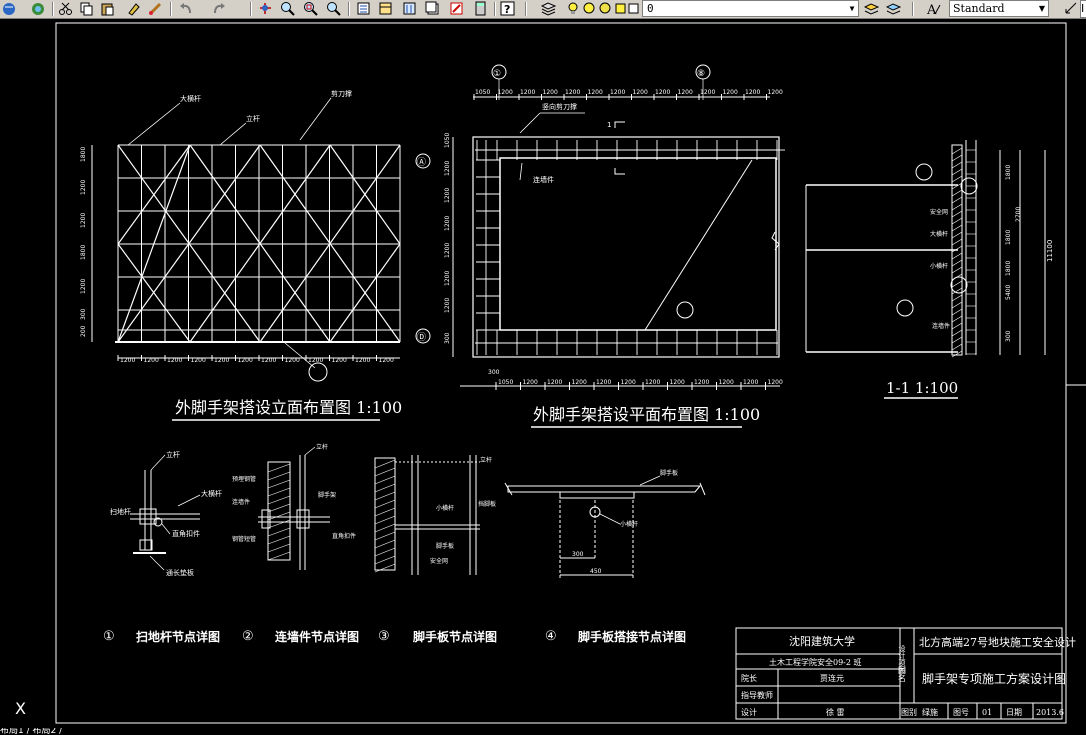  Describe the element at coordinates (930, 712) in the screenshot. I see `tb-row-label-1: 绿施` at that location.